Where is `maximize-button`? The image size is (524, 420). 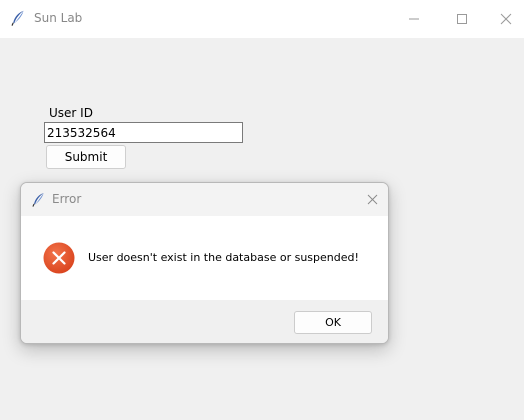
maximize-button is located at coordinates (462, 19).